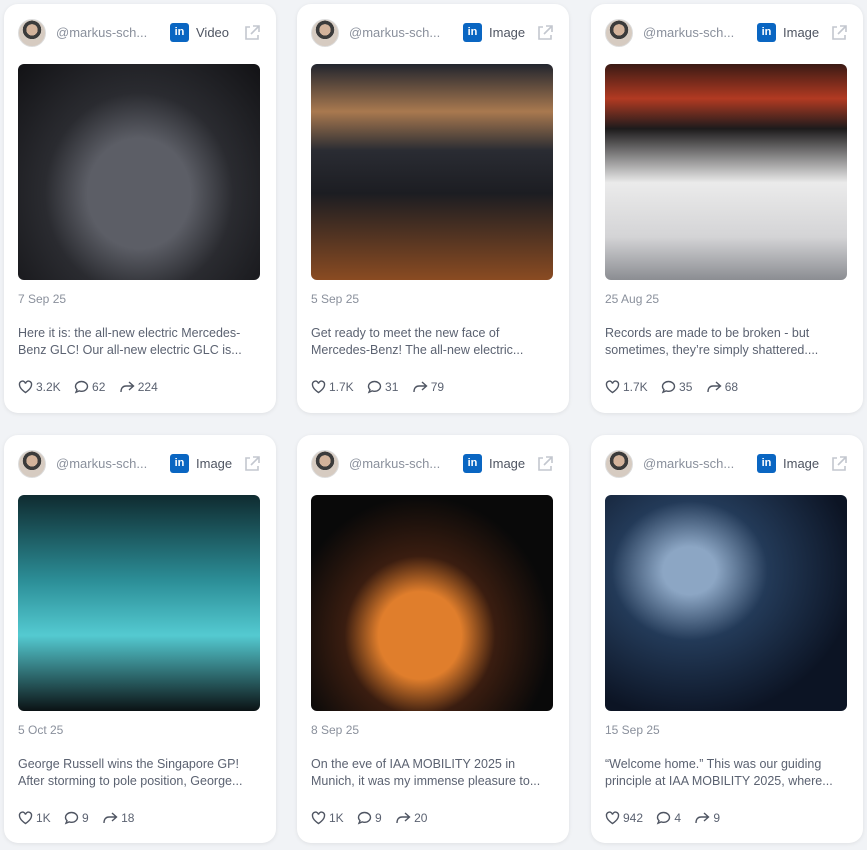  I want to click on post-date: 15 Sep 25, so click(632, 730).